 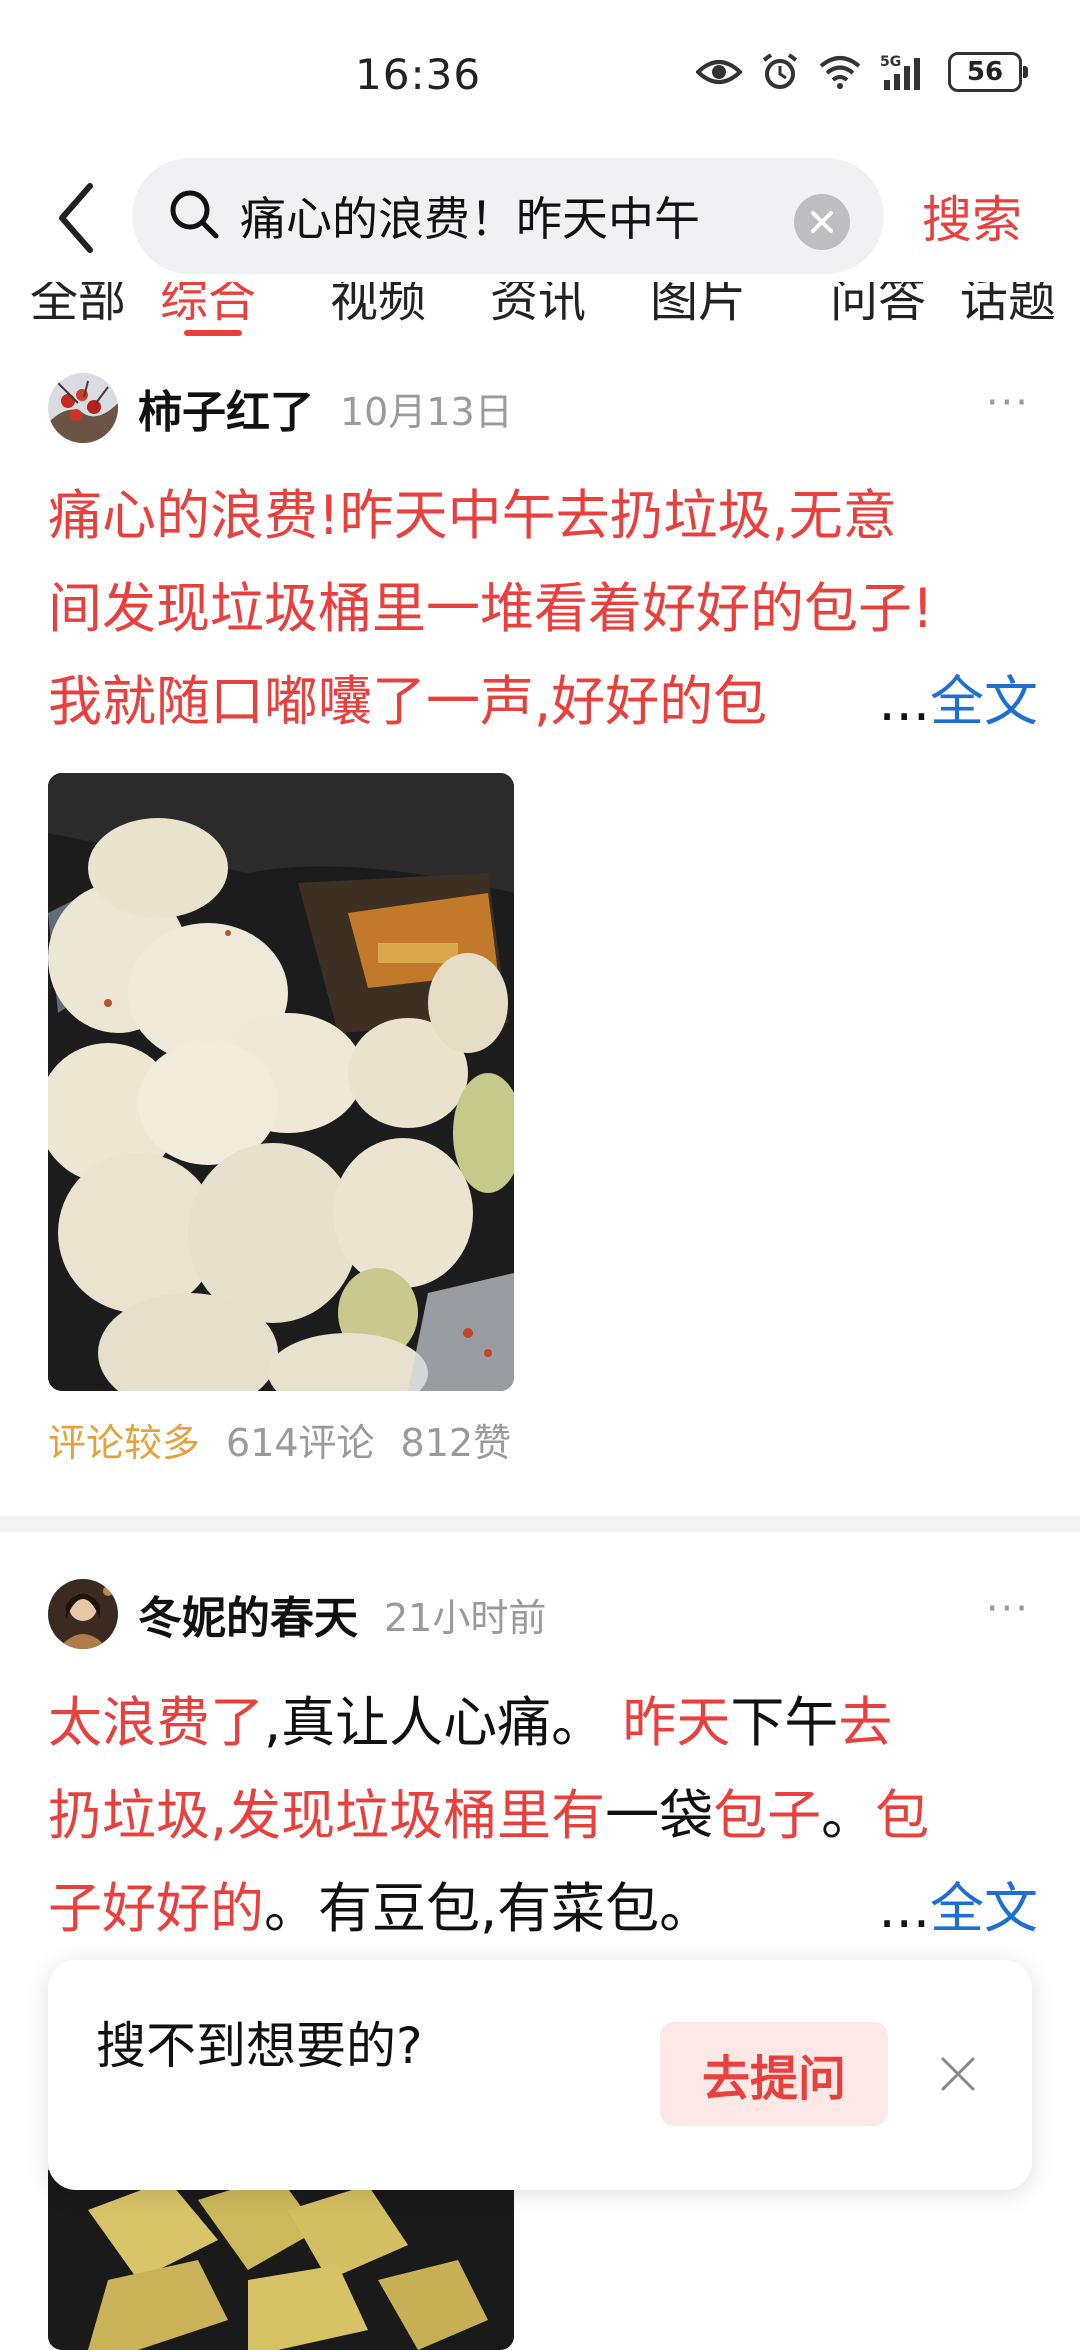 What do you see at coordinates (470, 219) in the screenshot?
I see `search-query: 痛心的浪费！昨天中午` at bounding box center [470, 219].